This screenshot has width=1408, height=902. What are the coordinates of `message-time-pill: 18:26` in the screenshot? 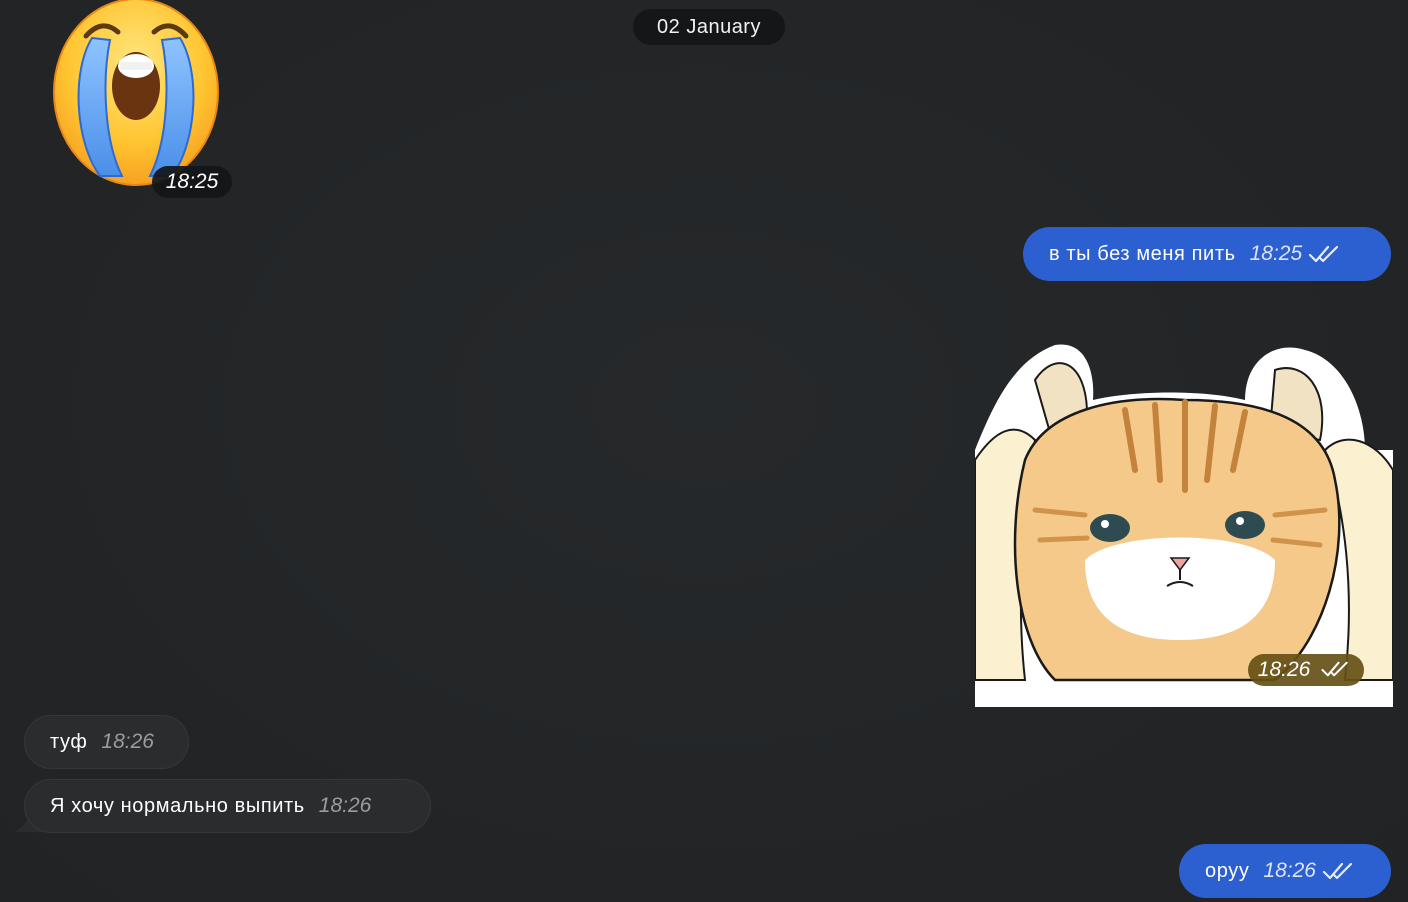 It's located at (1306, 670).